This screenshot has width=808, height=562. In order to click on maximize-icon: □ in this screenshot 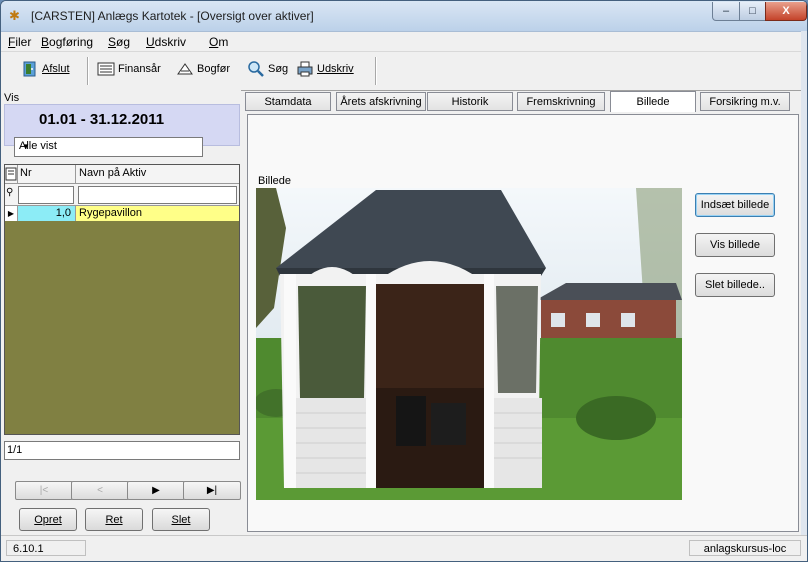, I will do `click(752, 11)`.